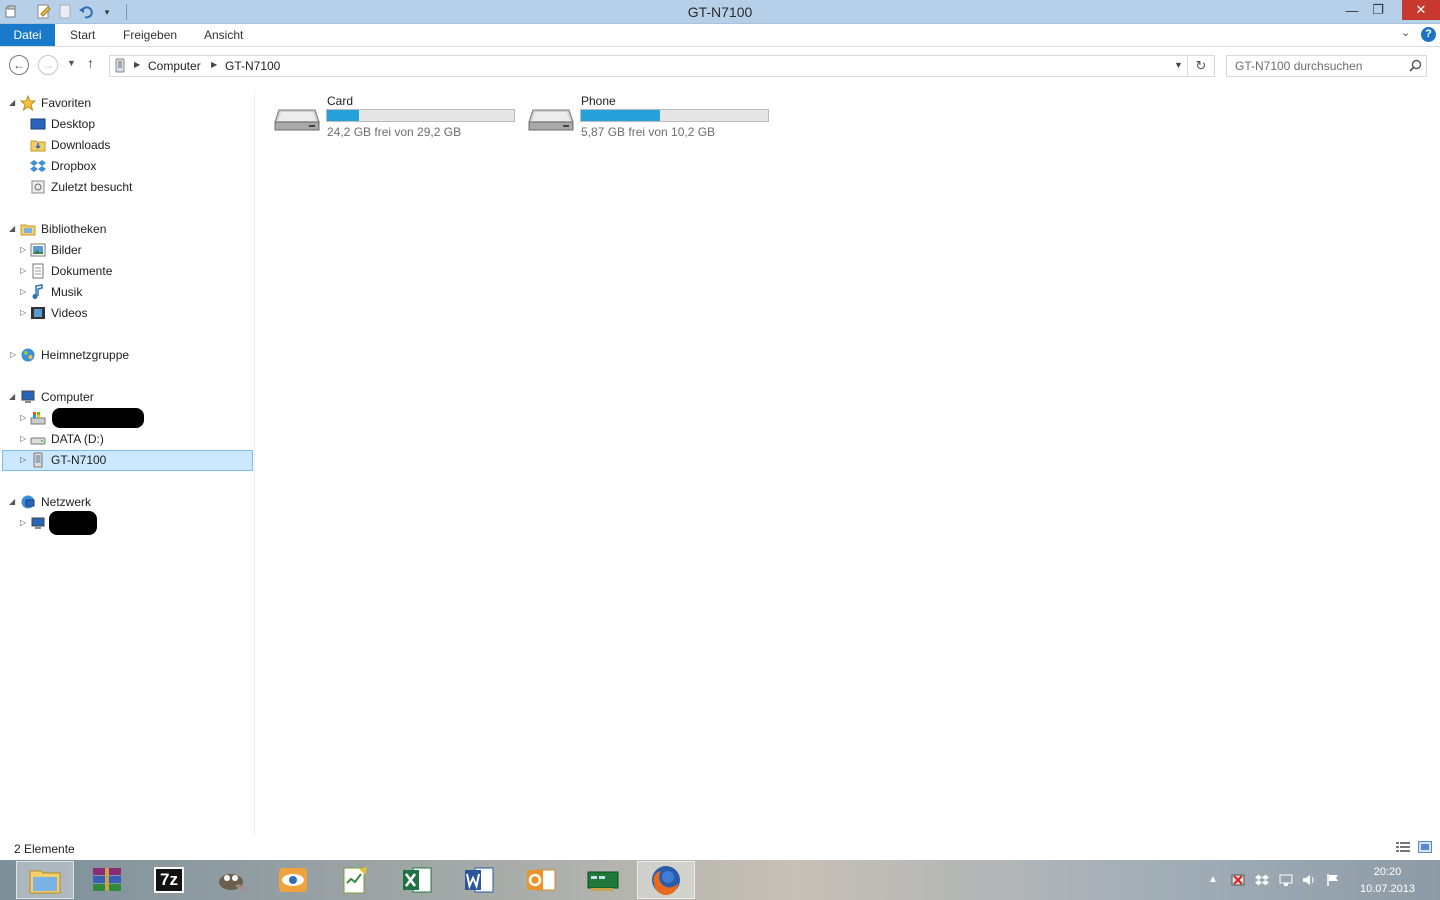  I want to click on large-icons-view-icon, so click(1425, 848).